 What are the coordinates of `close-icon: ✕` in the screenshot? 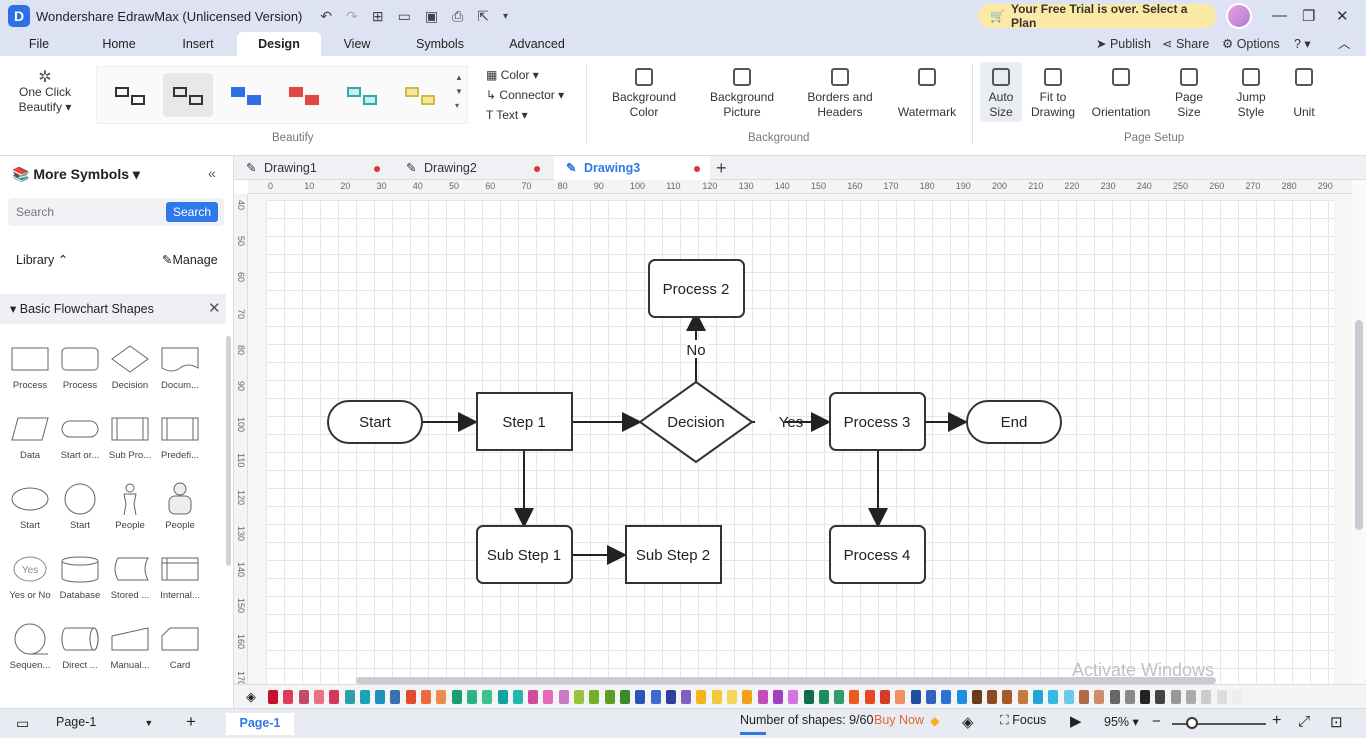 It's located at (1342, 16).